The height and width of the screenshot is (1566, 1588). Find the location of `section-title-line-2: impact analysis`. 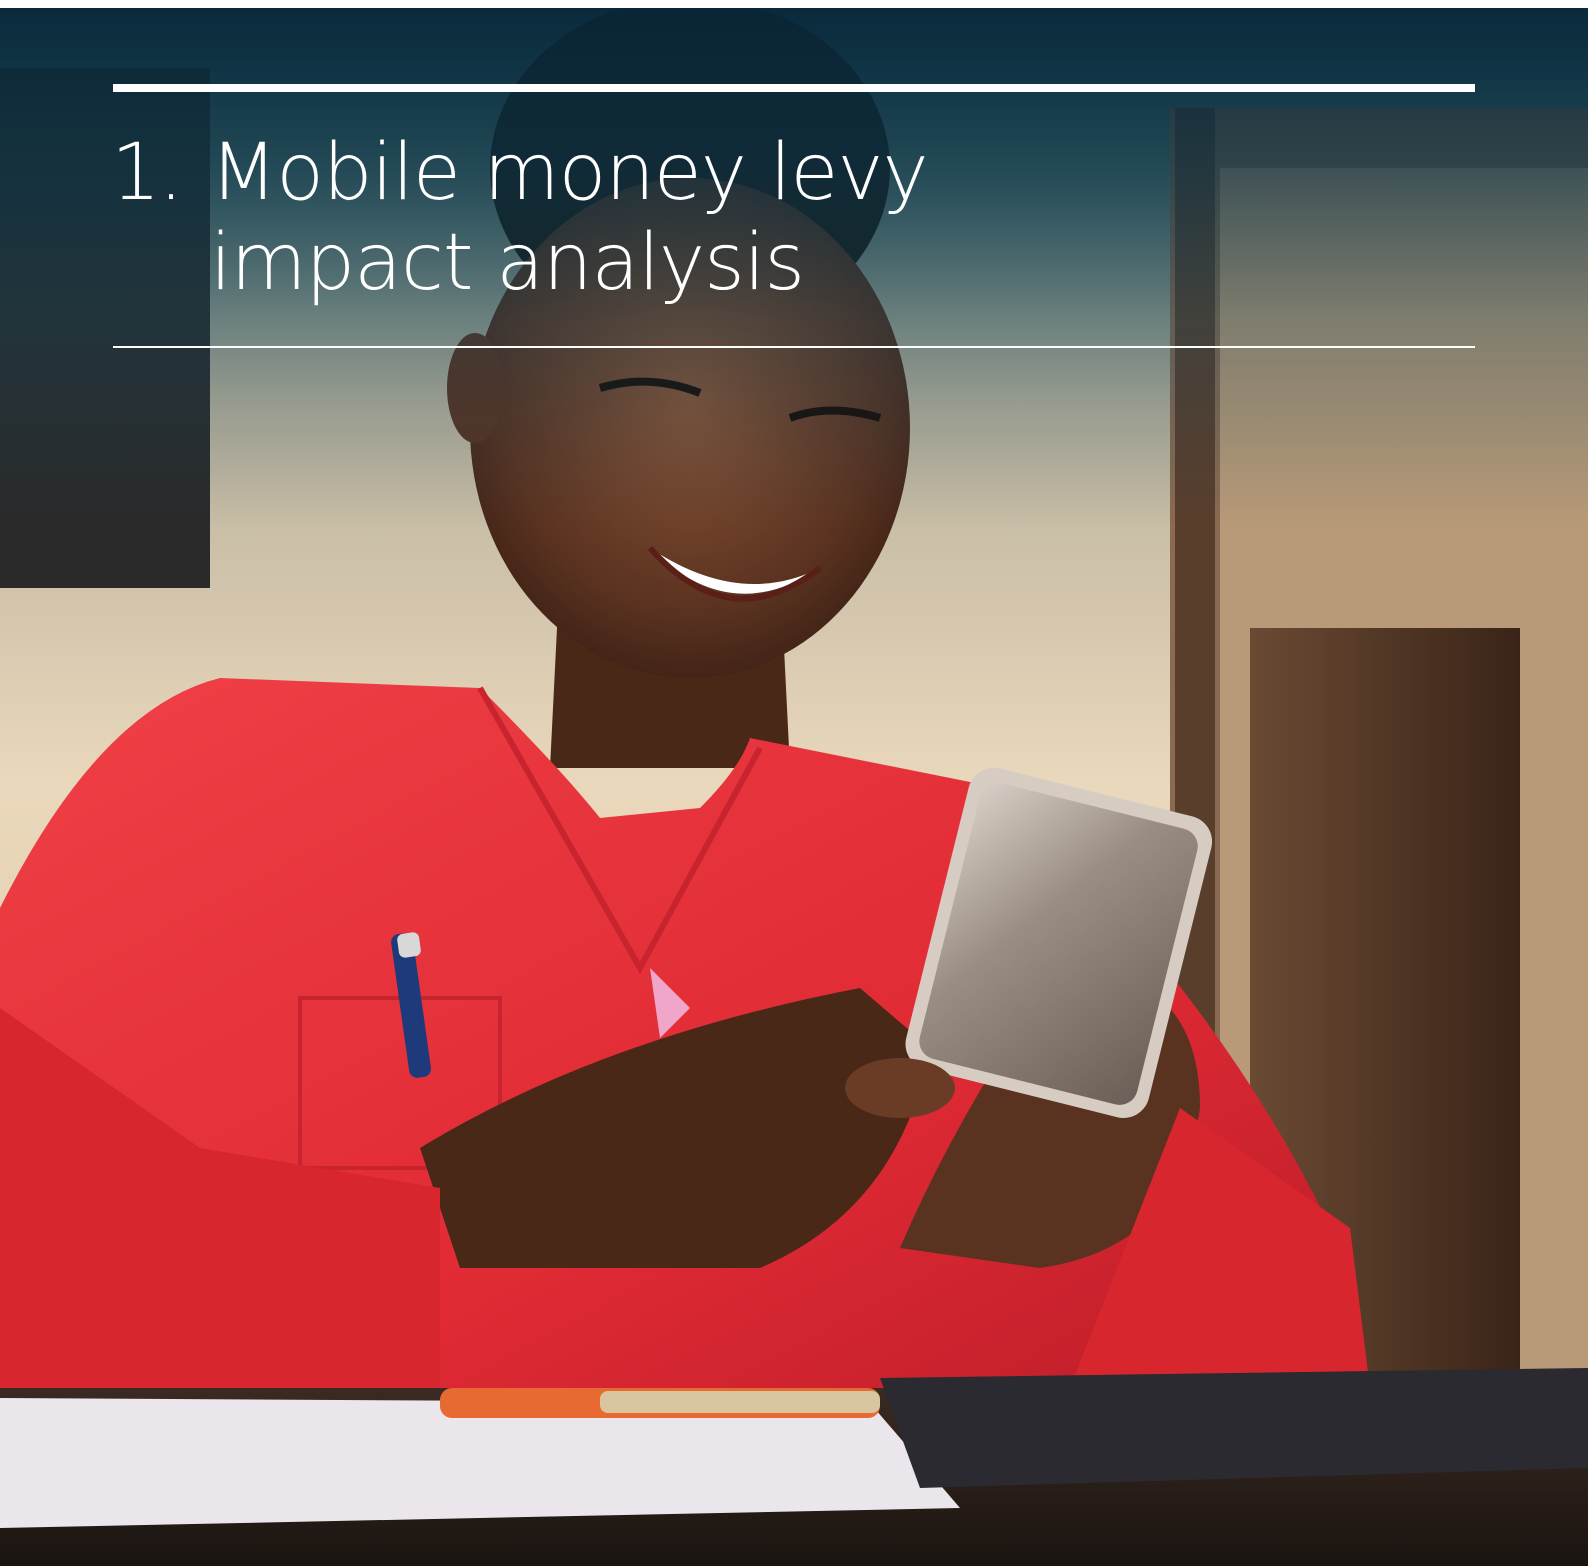

section-title-line-2: impact analysis is located at coordinates (507, 263).